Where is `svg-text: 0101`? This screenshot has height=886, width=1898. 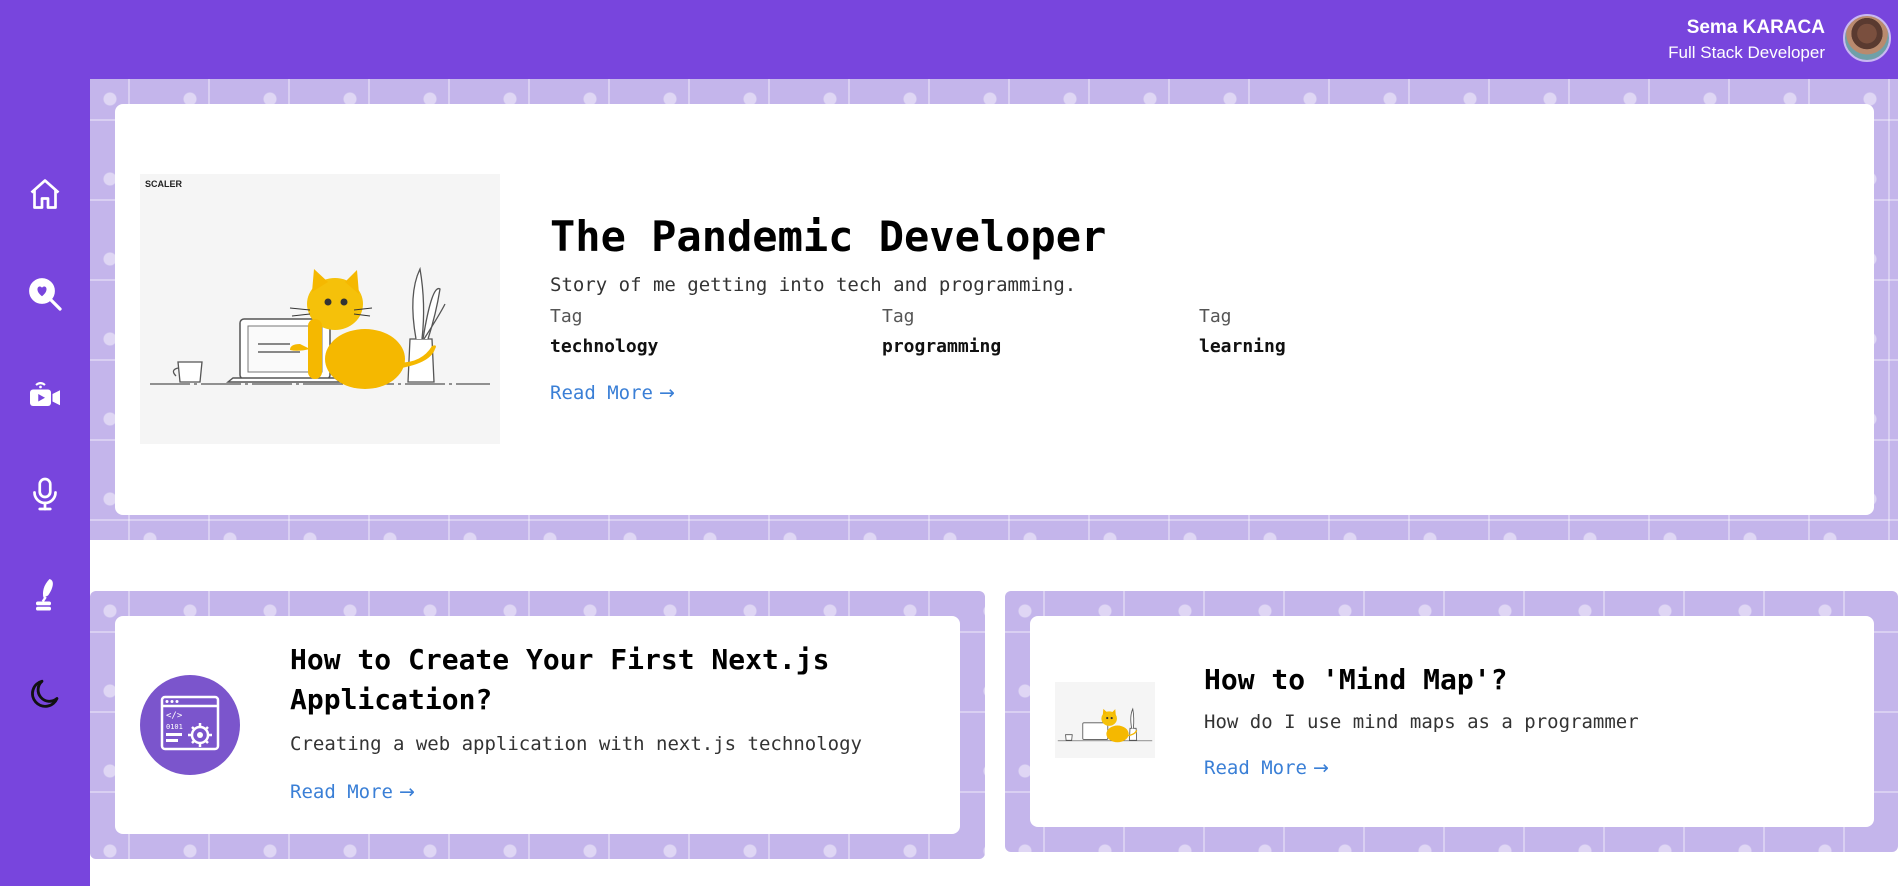 svg-text: 0101 is located at coordinates (174, 727).